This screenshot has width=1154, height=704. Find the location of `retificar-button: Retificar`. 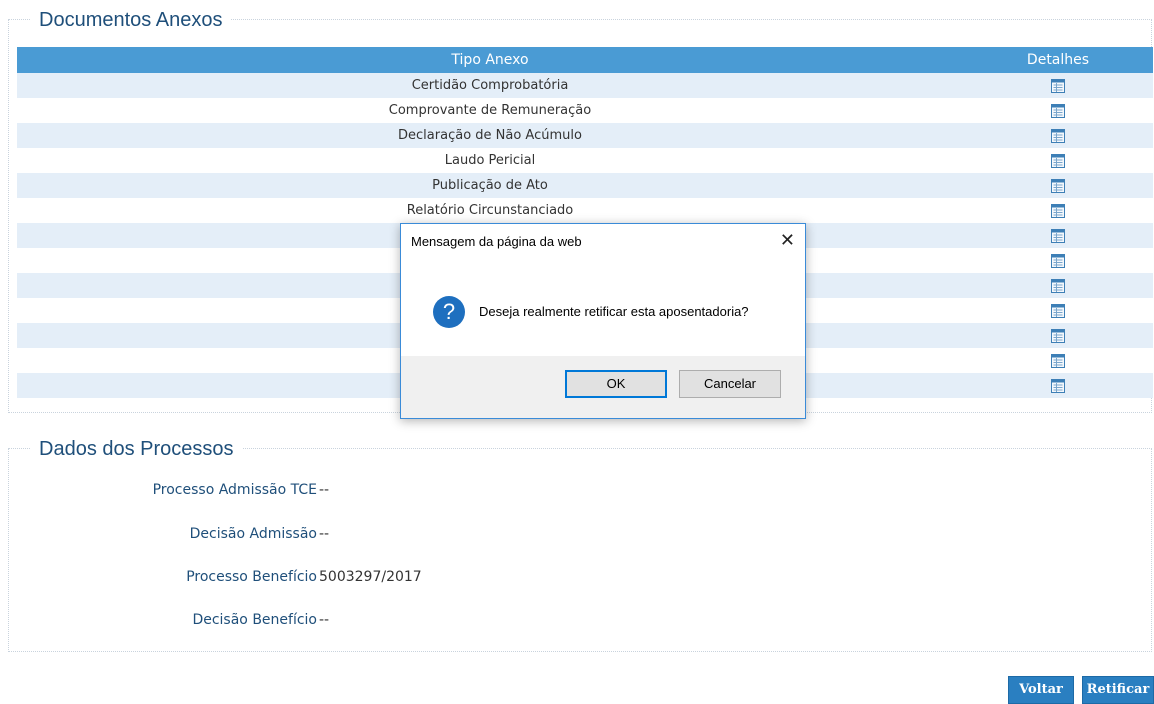

retificar-button: Retificar is located at coordinates (1118, 690).